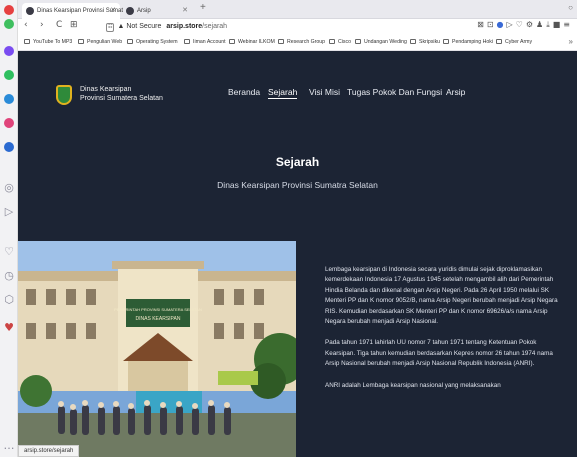 This screenshot has width=577, height=457. Describe the element at coordinates (144, 11) in the screenshot. I see `tab-label: Arsip` at that location.